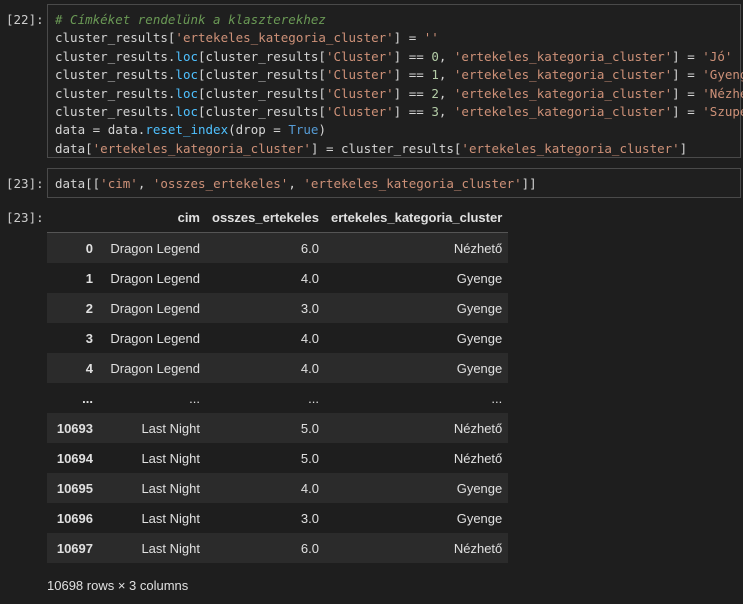 The image size is (743, 604). Describe the element at coordinates (74, 488) in the screenshot. I see `row-index: 10695` at that location.